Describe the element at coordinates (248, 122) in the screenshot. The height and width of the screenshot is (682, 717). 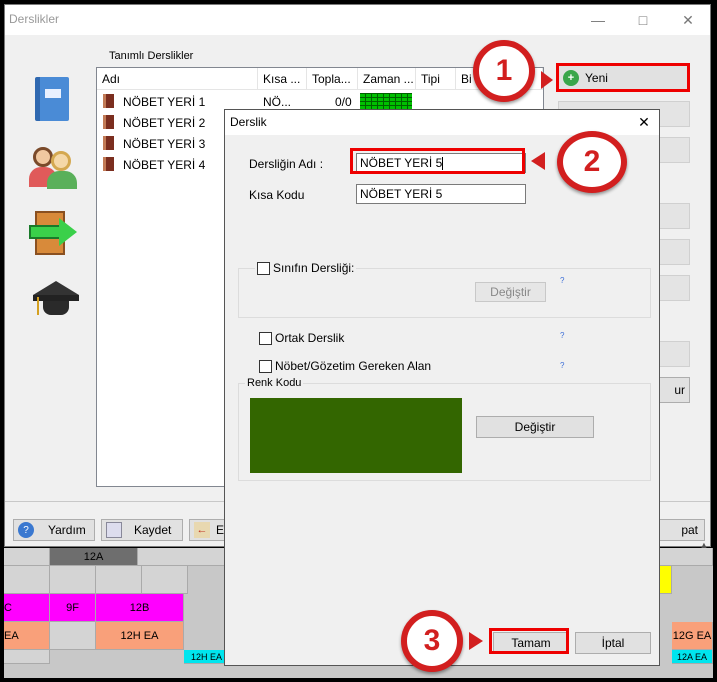
I see `dialog-title: Derslik` at that location.